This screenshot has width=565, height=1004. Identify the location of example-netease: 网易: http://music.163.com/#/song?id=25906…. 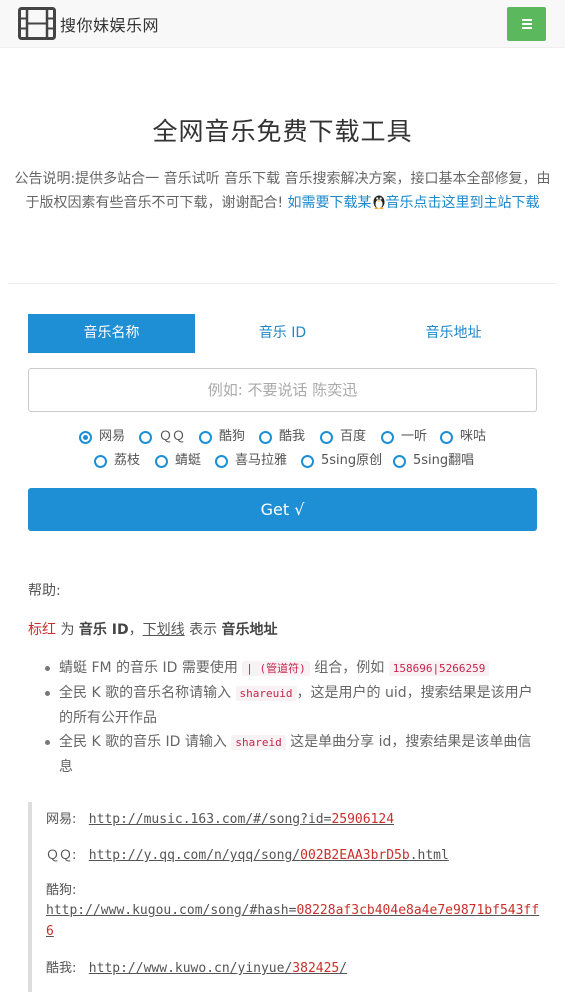
(220, 819).